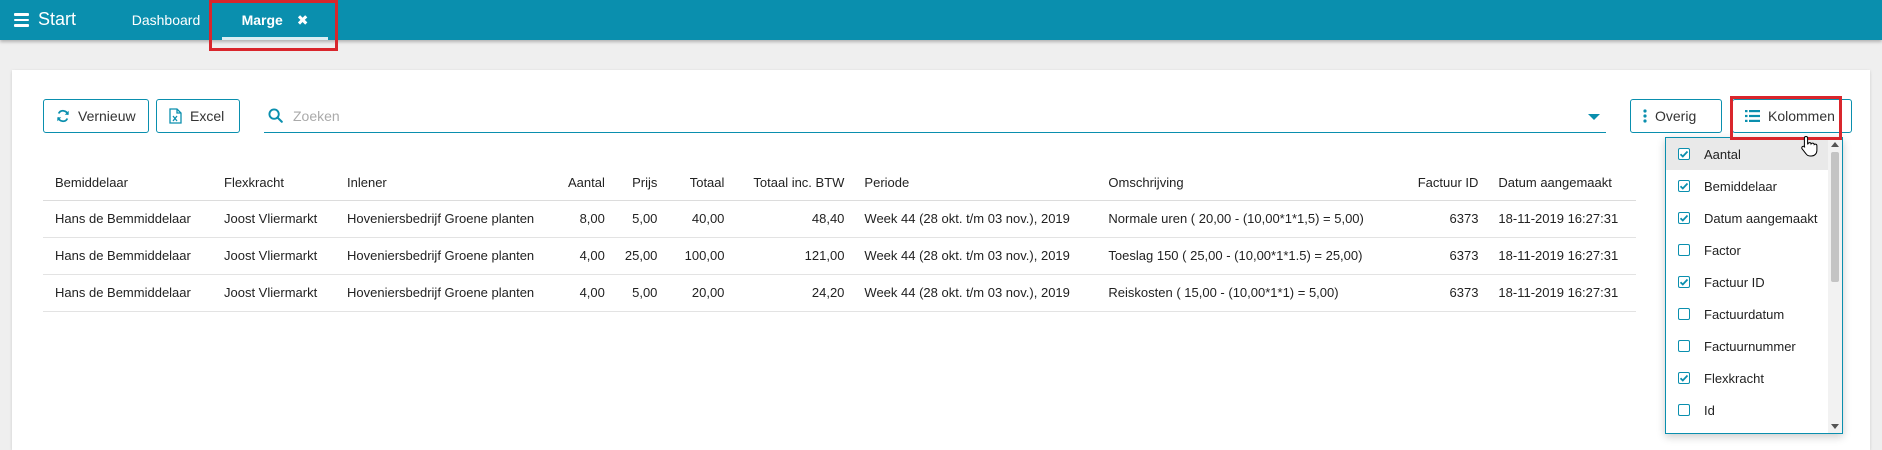 The width and height of the screenshot is (1882, 450). What do you see at coordinates (57, 19) in the screenshot?
I see `brand-start: Start` at bounding box center [57, 19].